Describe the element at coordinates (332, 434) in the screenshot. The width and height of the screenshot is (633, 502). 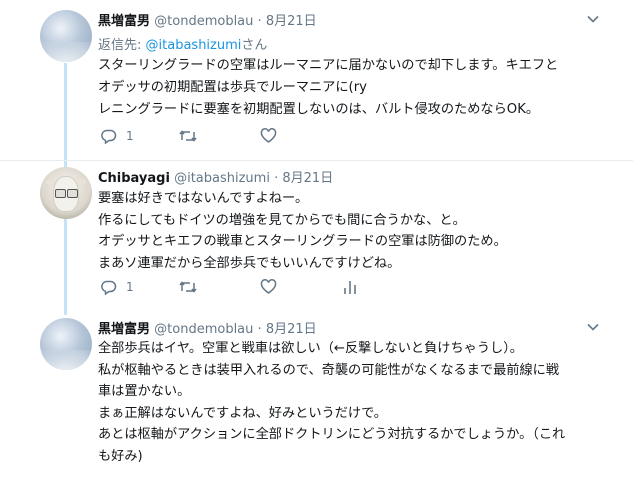
I see `tweet-line: あとは枢軸がアクションに全部ドクトリンにどう対抗するかでしょうか。（これ` at that location.